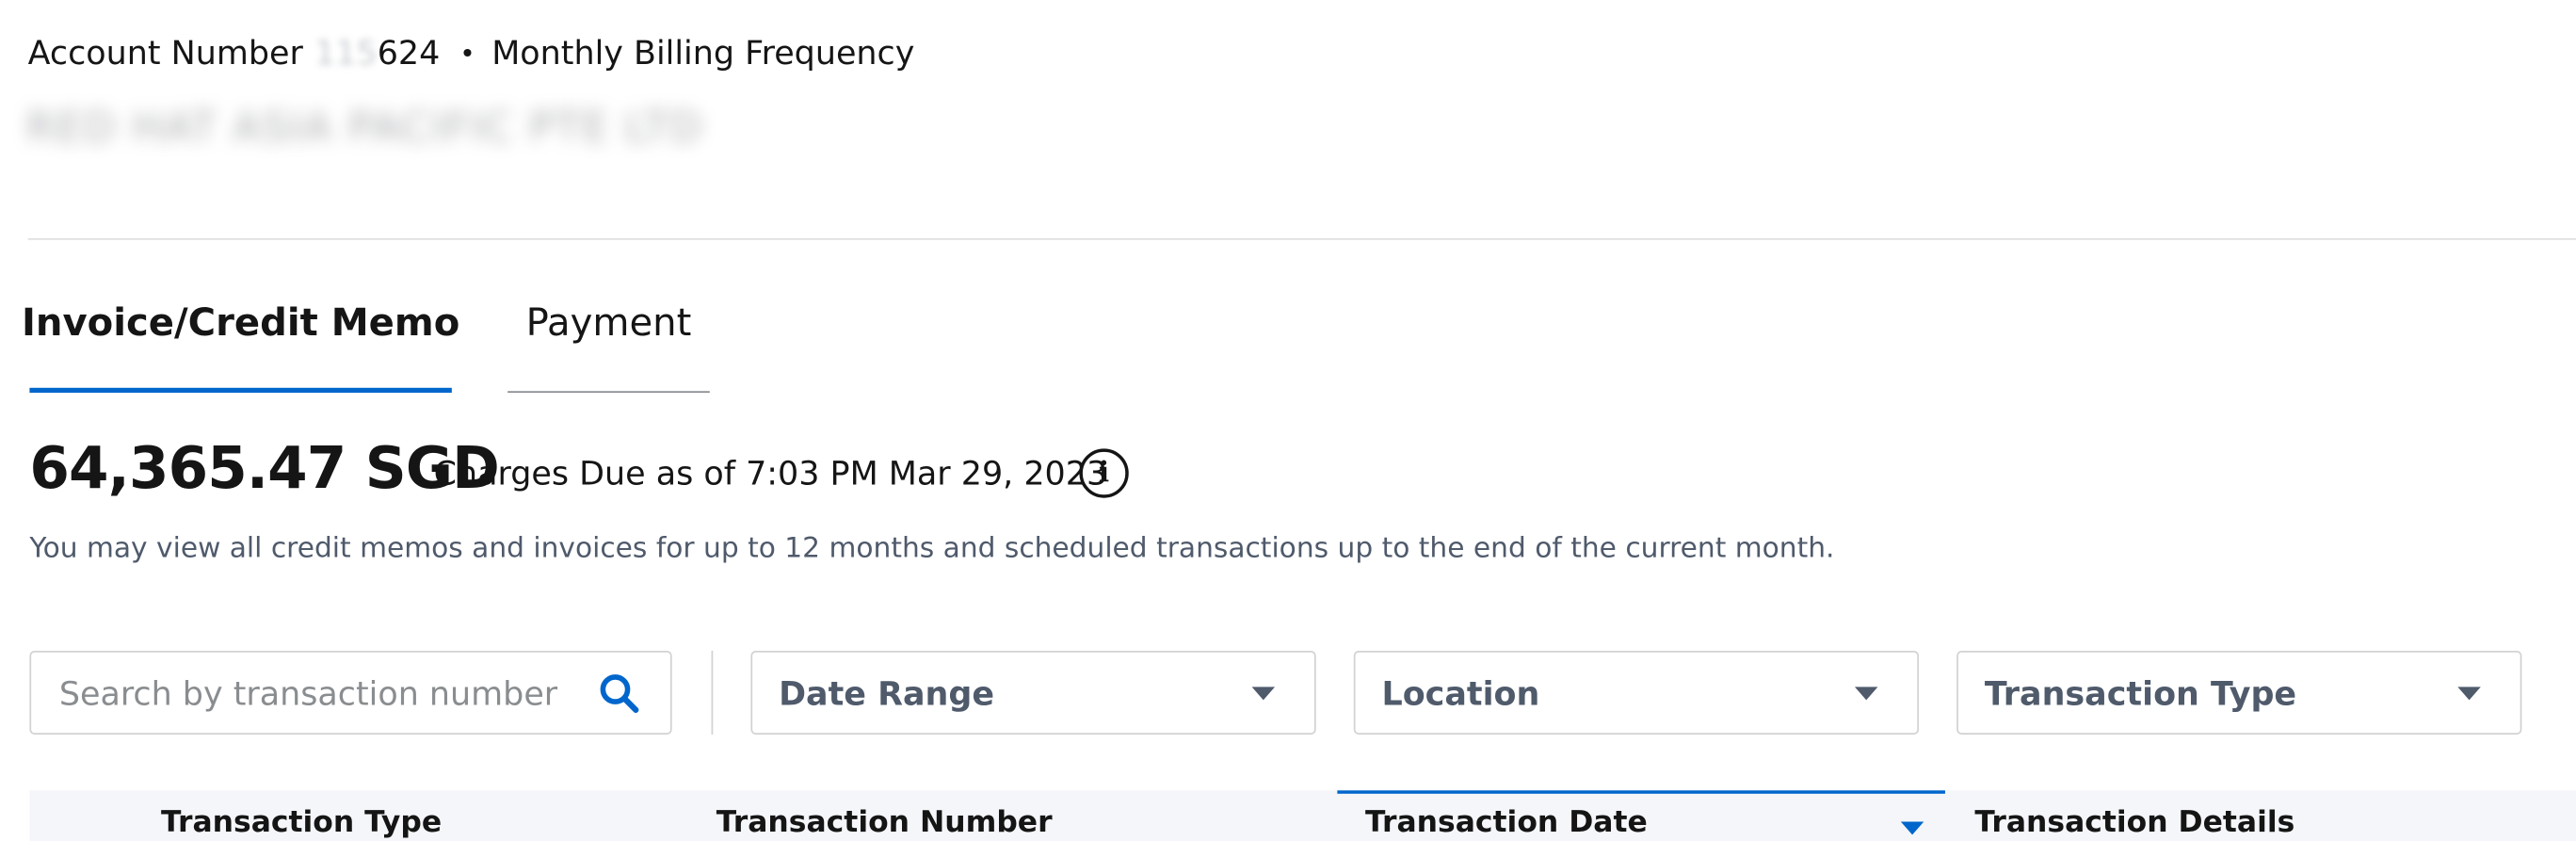  What do you see at coordinates (2140, 692) in the screenshot?
I see `transaction-type-label: Transaction Type` at bounding box center [2140, 692].